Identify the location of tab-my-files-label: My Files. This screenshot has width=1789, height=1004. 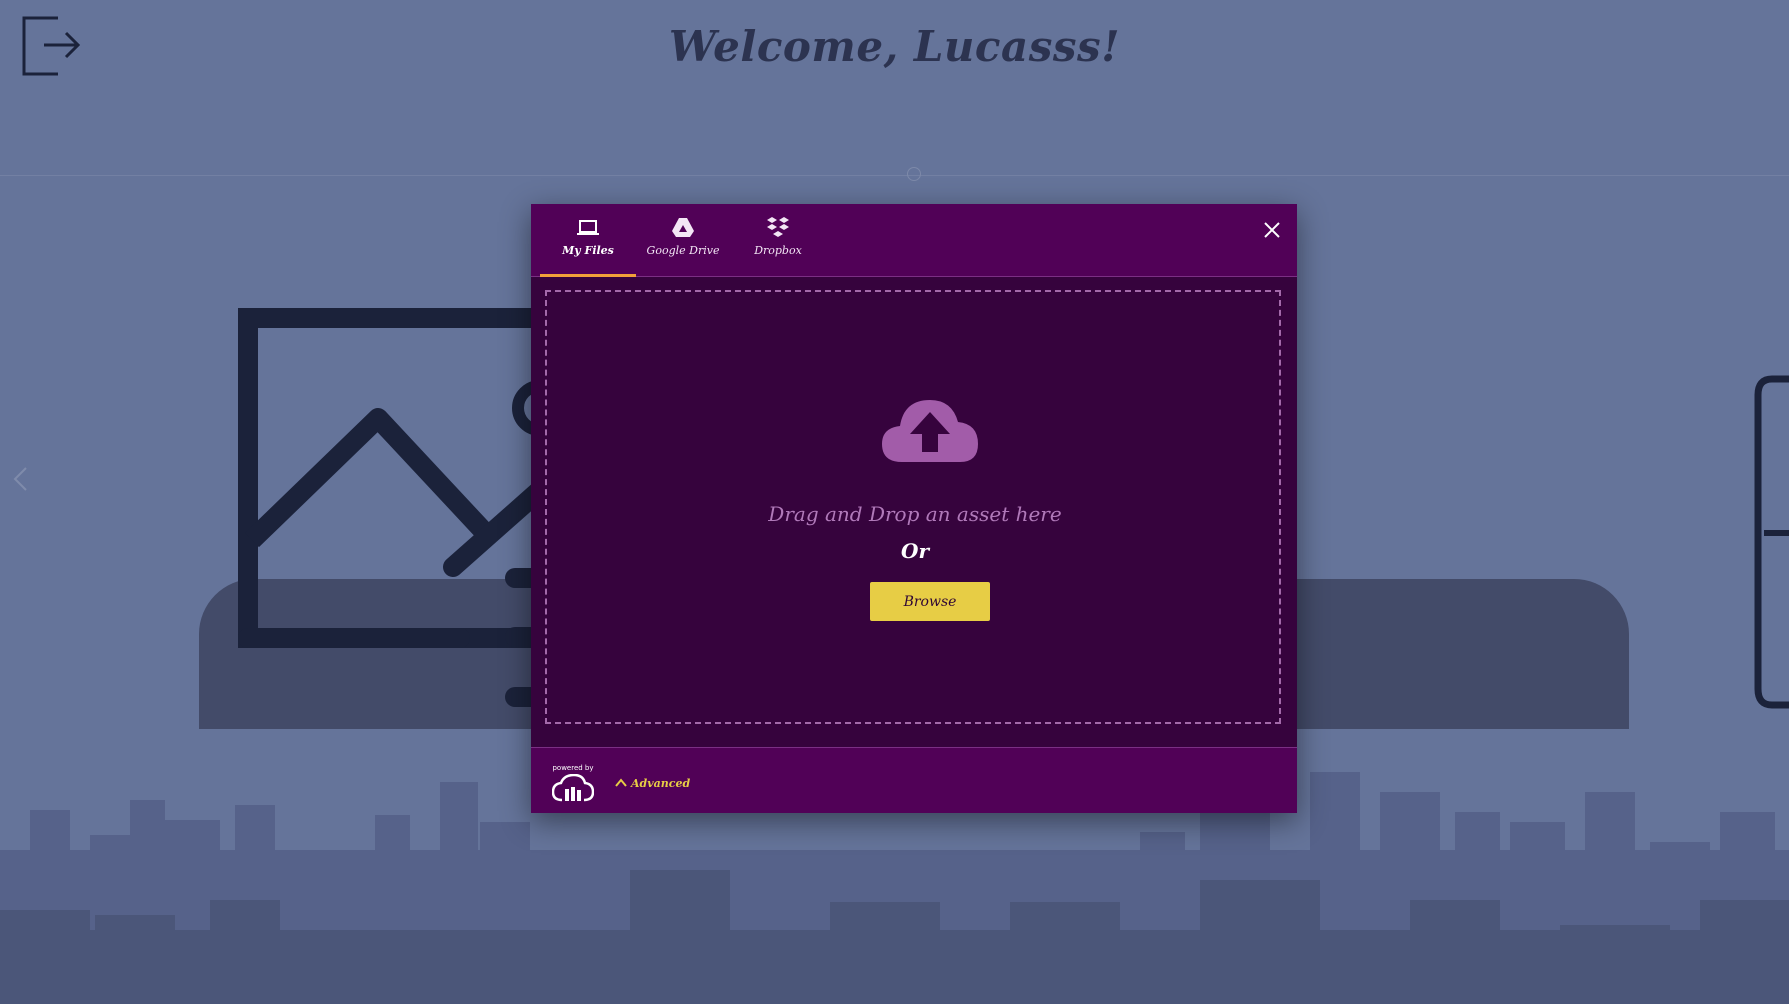
(588, 250).